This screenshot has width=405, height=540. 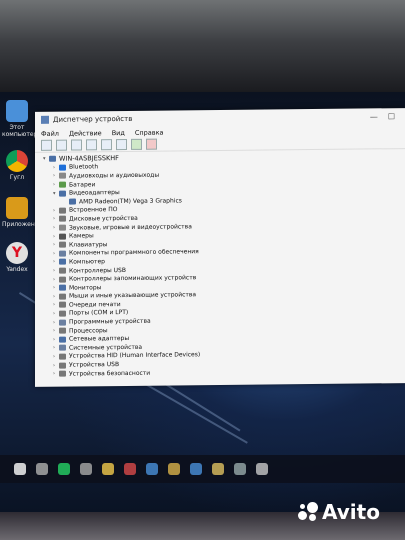 I want to click on yandex-icon: Y, so click(x=17, y=253).